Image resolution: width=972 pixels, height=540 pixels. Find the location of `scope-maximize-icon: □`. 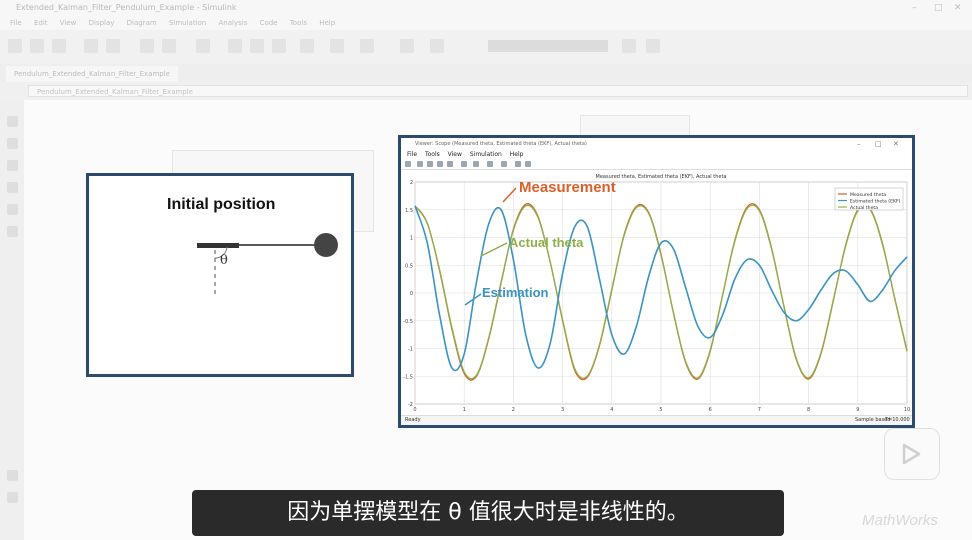

scope-maximize-icon: □ is located at coordinates (878, 144).